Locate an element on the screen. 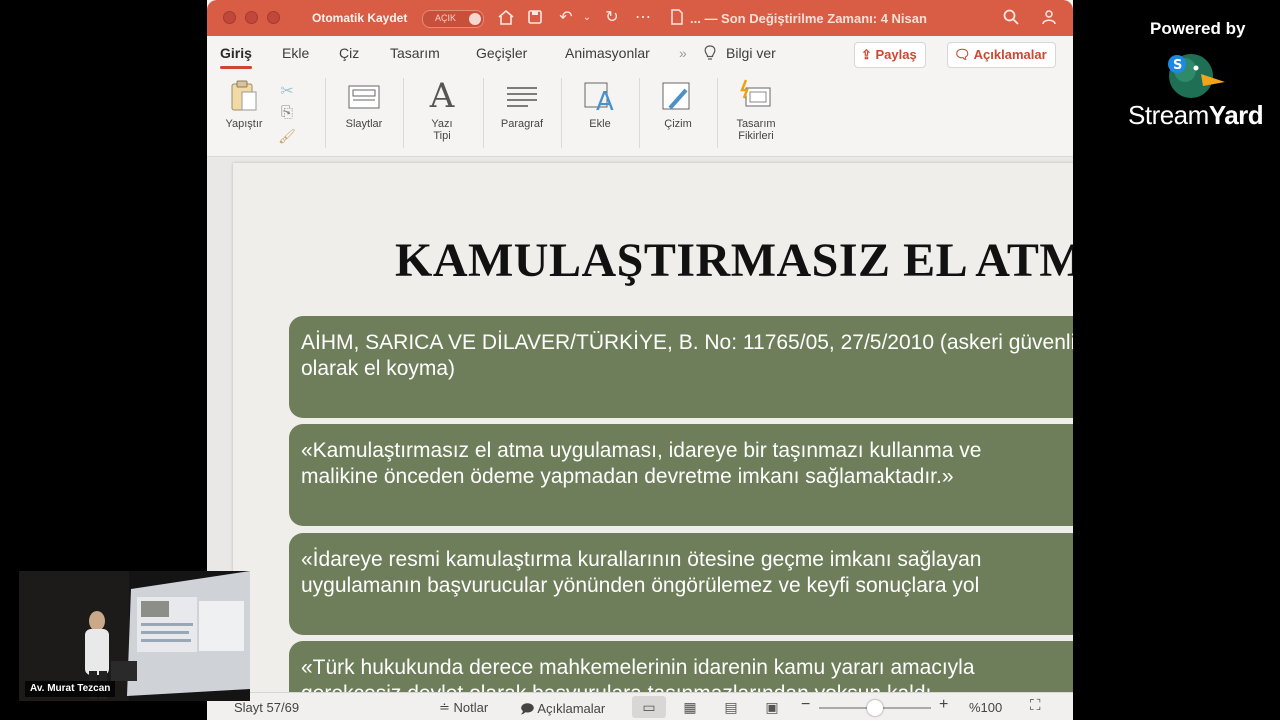  slides-button: Slaytlar is located at coordinates (364, 104).